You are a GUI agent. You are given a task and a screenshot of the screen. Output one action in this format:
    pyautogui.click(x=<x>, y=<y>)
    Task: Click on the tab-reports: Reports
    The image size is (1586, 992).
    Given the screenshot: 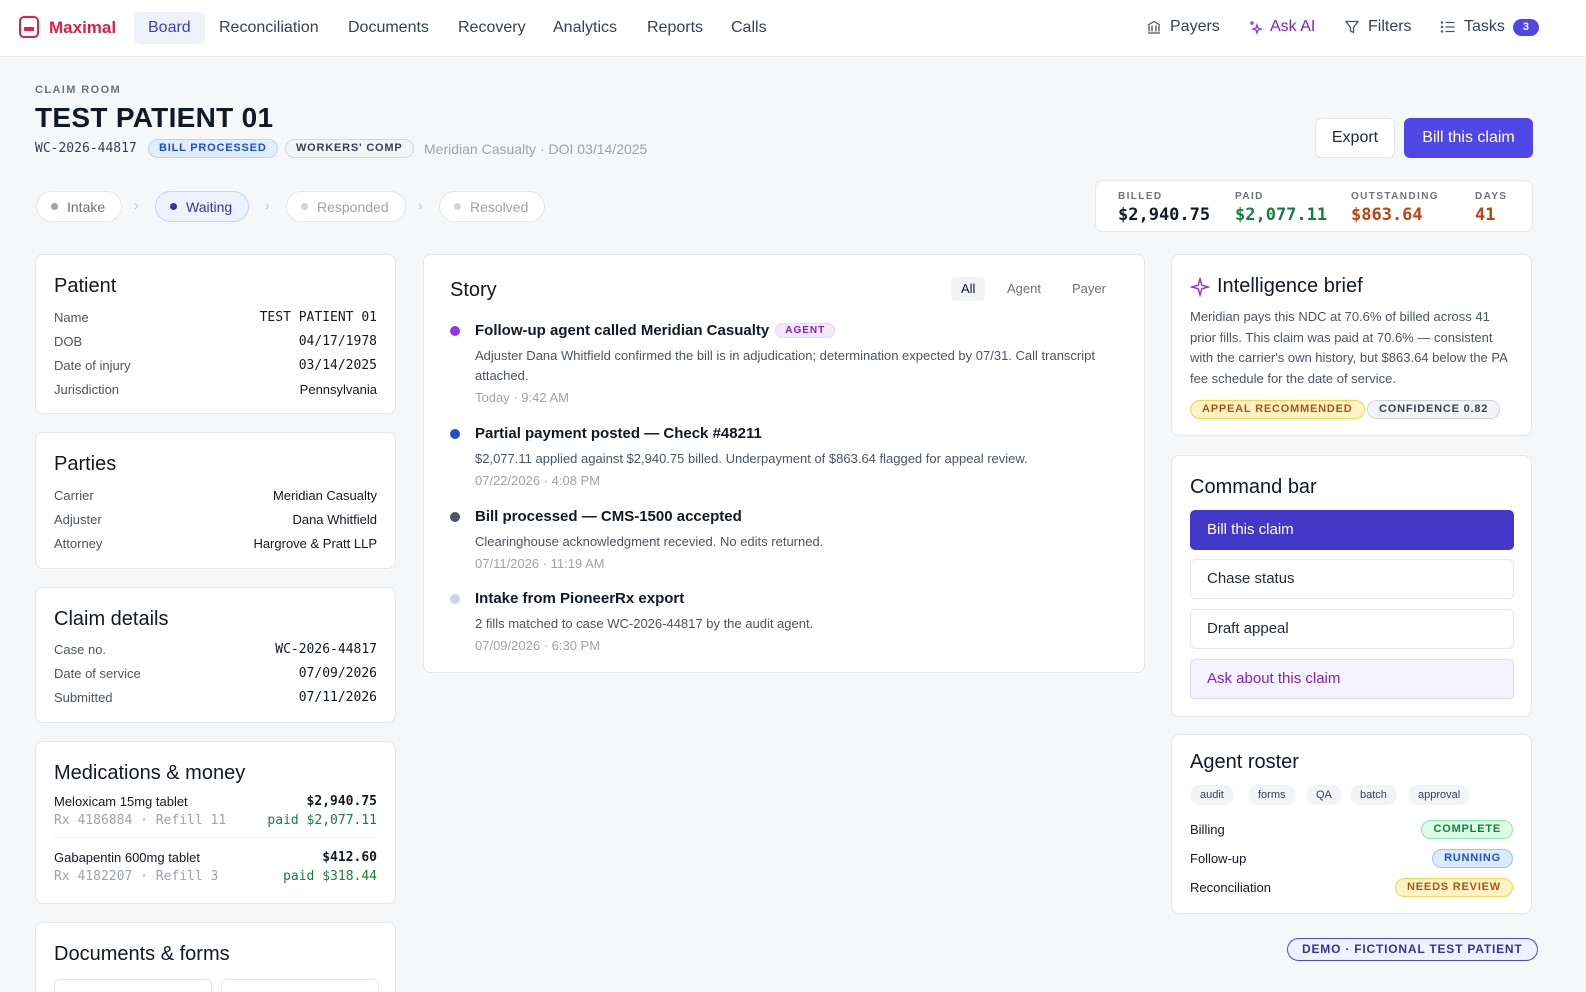 What is the action you would take?
    pyautogui.click(x=675, y=28)
    